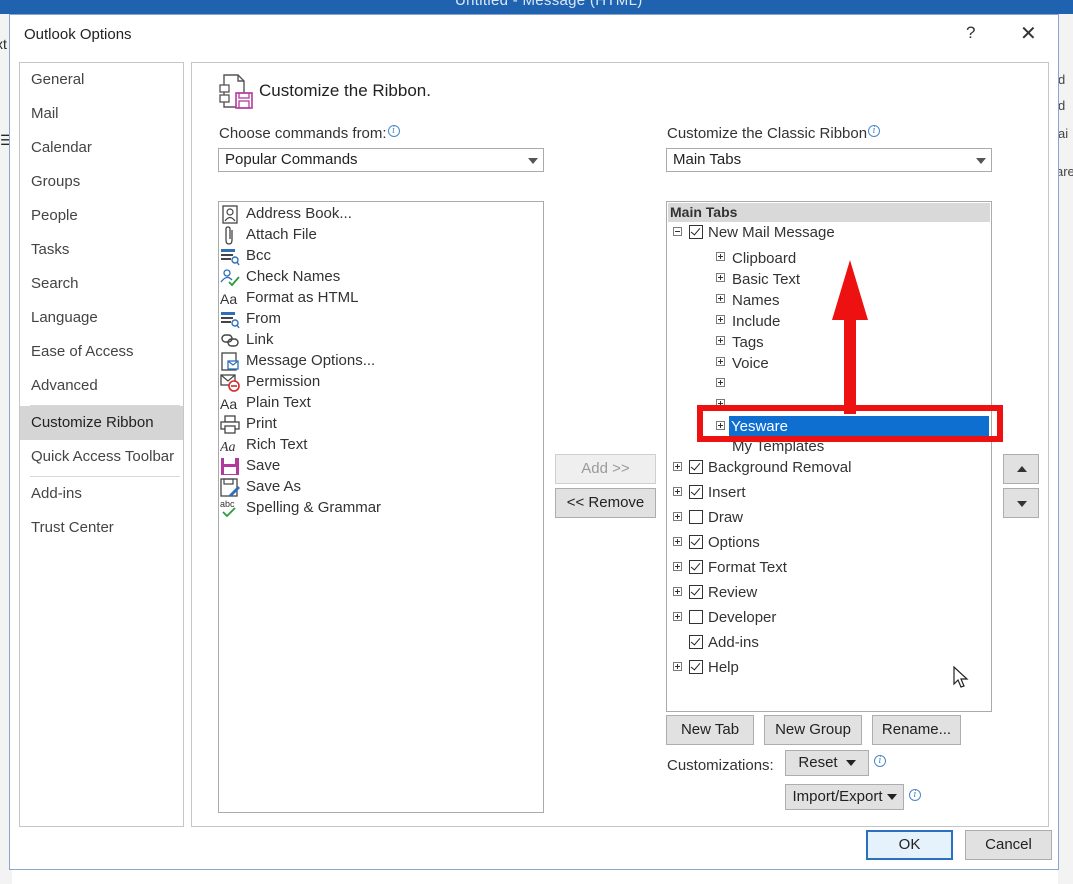 The width and height of the screenshot is (1073, 884). What do you see at coordinates (725, 517) in the screenshot?
I see `tree-item-draw: Draw` at bounding box center [725, 517].